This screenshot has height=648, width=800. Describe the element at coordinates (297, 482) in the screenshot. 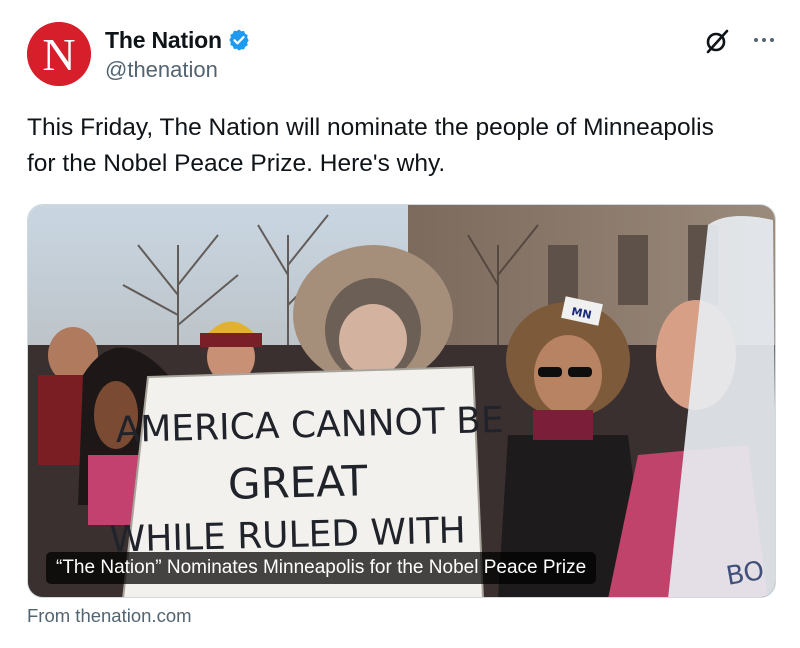

I see `sign-line-2: GREAT` at that location.